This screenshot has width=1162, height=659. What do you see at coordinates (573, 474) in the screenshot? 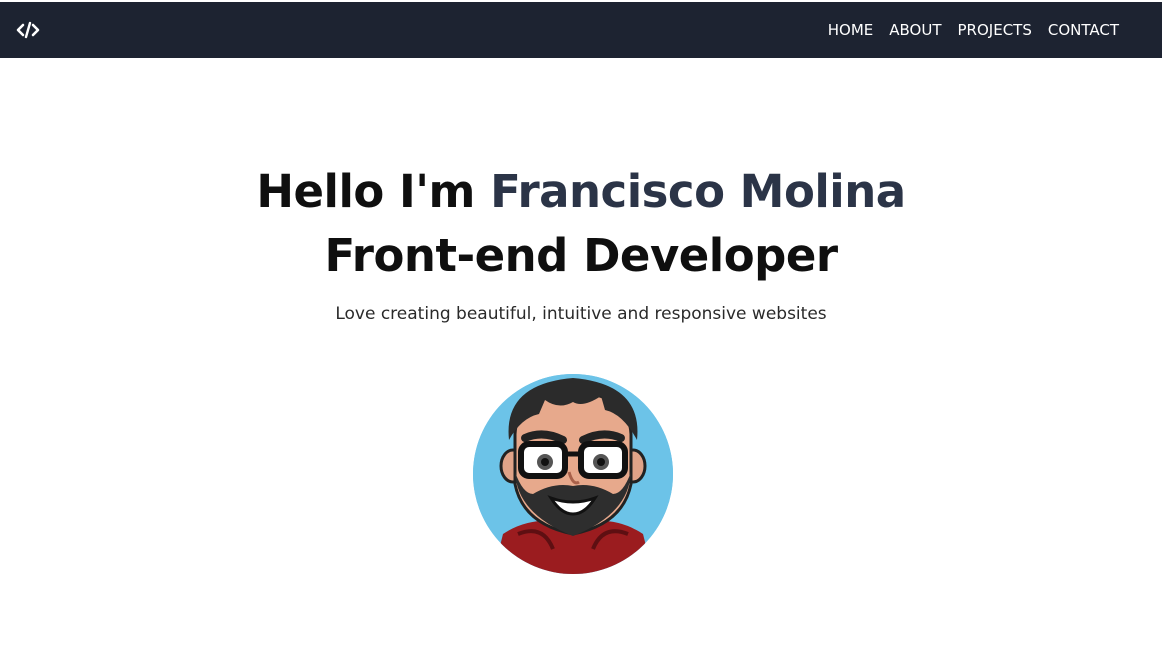
I see `cartoon-avatar-icon` at bounding box center [573, 474].